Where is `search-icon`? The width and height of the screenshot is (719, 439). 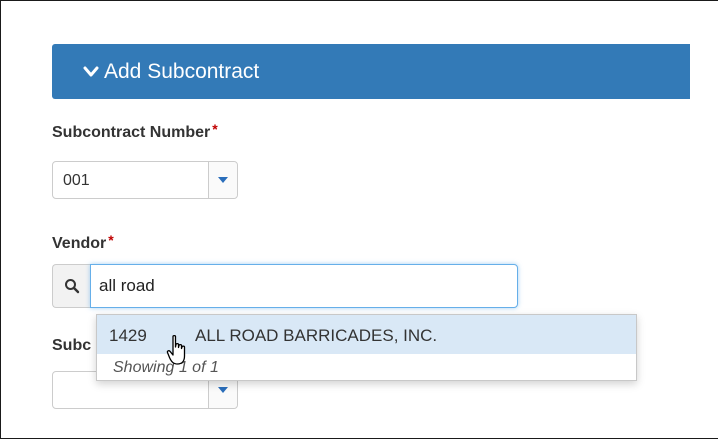 search-icon is located at coordinates (71, 286).